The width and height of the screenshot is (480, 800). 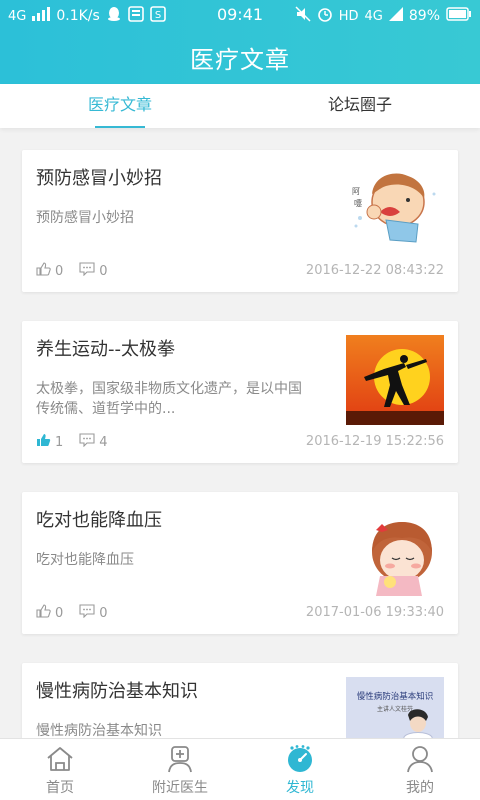 I want to click on mute-icon, so click(x=303, y=16).